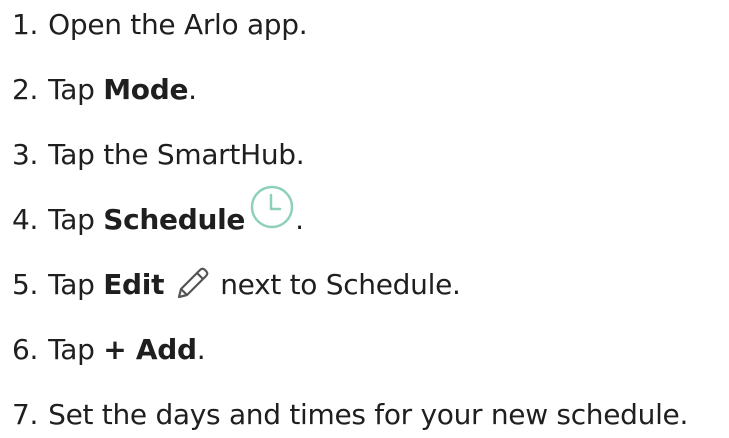 This screenshot has width=729, height=438. What do you see at coordinates (25, 349) in the screenshot?
I see `step-number: 6.` at bounding box center [25, 349].